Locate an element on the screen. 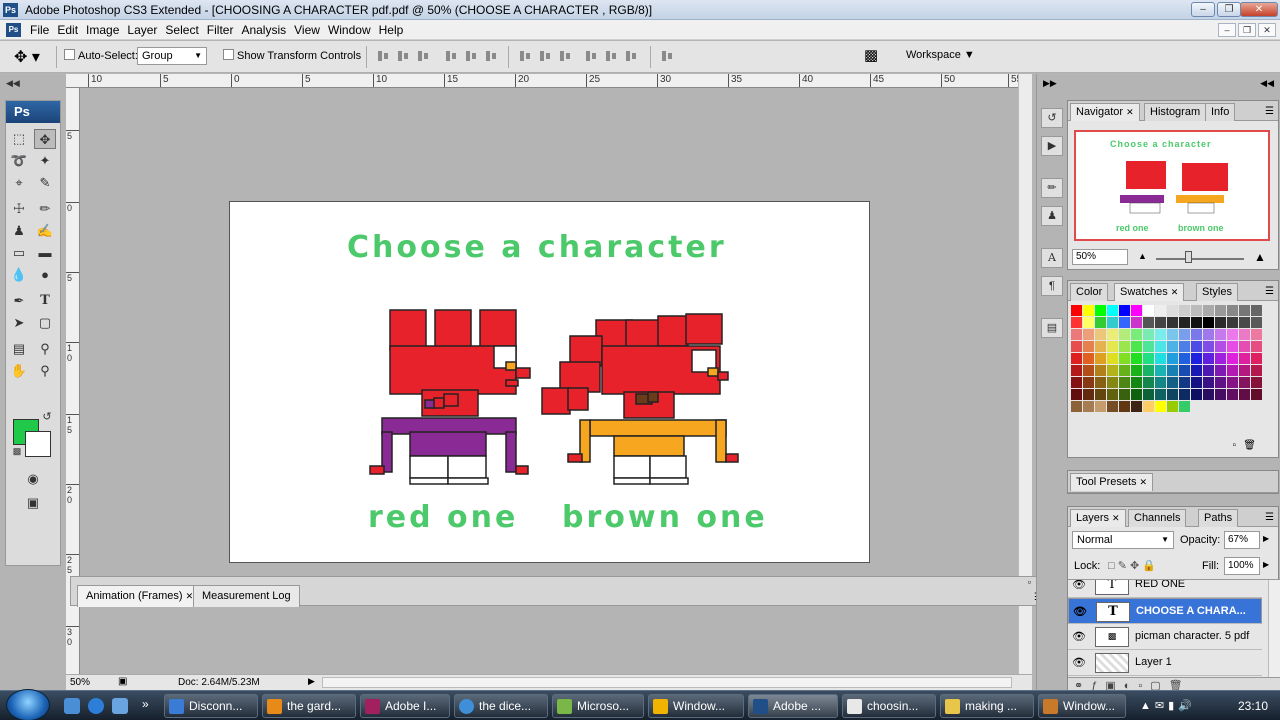 Image resolution: width=1280 pixels, height=720 pixels. gradient-tool-icon: ▬ is located at coordinates (45, 253).